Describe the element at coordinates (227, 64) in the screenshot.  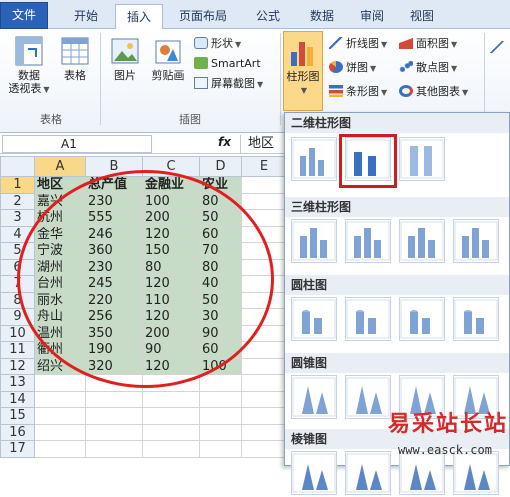
I see `smartart-button: SmartArt` at that location.